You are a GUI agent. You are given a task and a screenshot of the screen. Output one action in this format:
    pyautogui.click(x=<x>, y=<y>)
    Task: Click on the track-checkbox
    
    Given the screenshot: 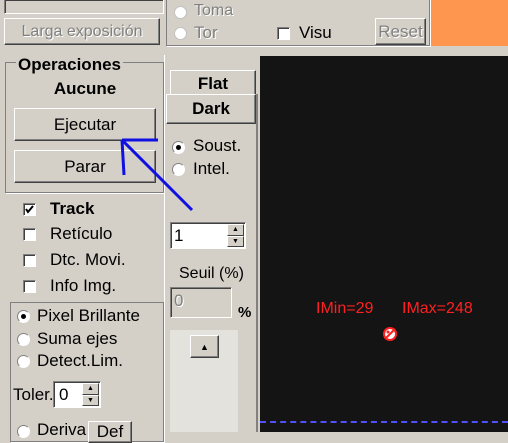 What is the action you would take?
    pyautogui.click(x=29, y=209)
    